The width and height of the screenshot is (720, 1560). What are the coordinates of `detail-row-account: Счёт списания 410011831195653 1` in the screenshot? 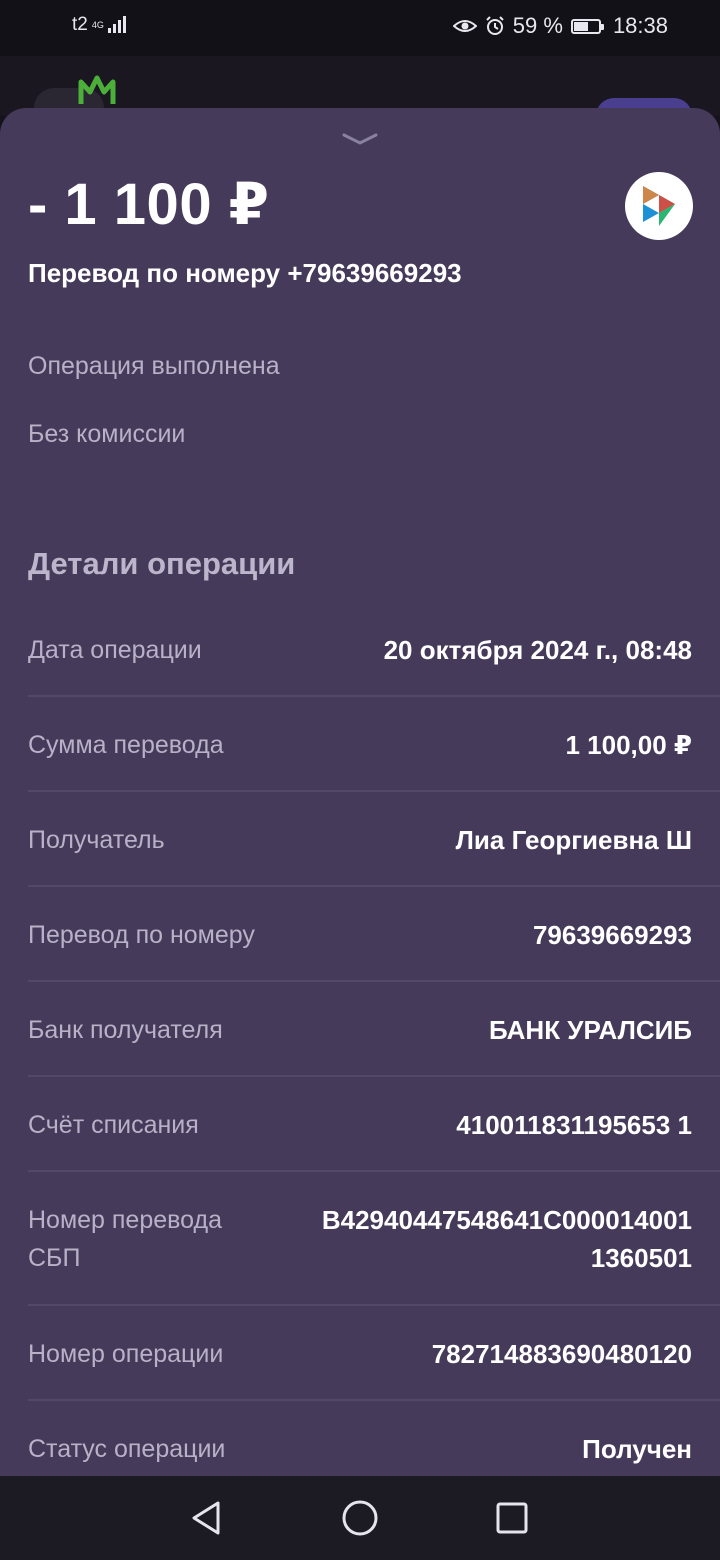 It's located at (360, 1124).